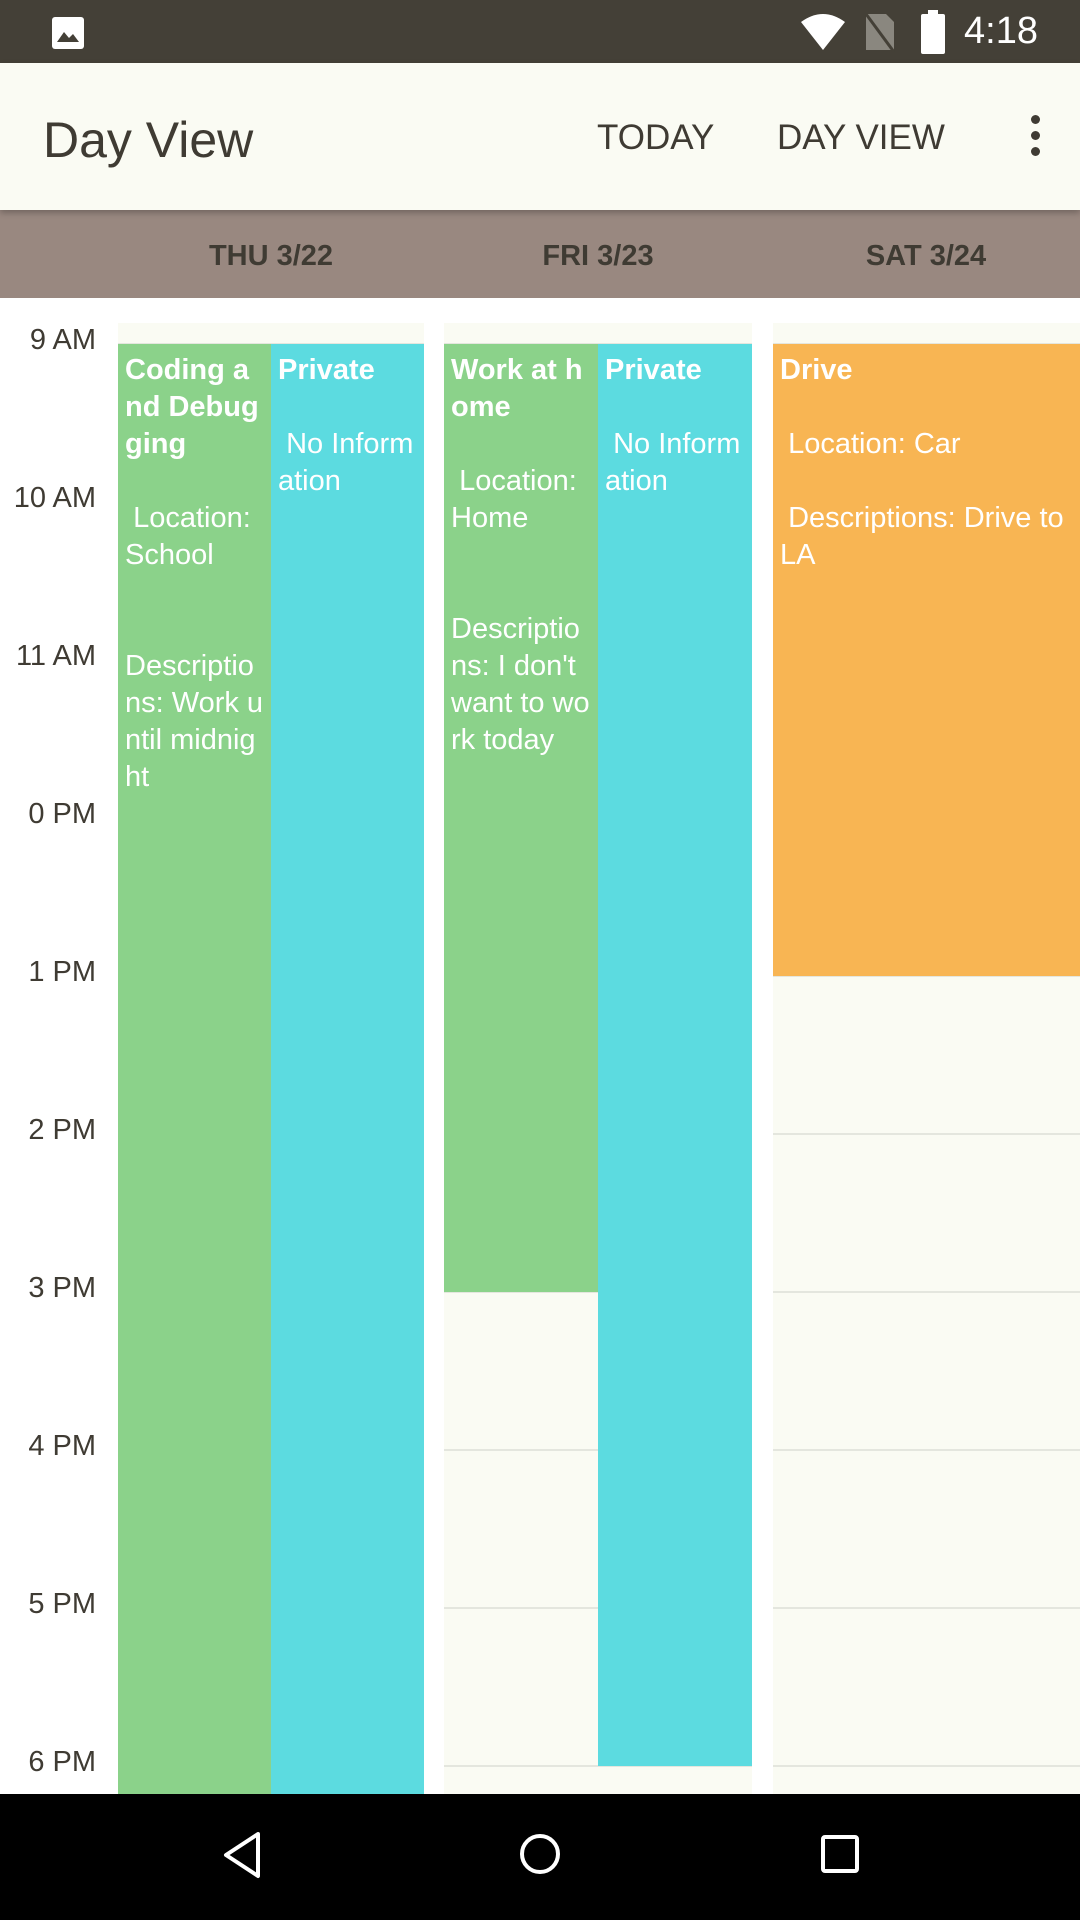 This screenshot has height=1920, width=1080. I want to click on hour-label: 5 PM, so click(62, 1604).